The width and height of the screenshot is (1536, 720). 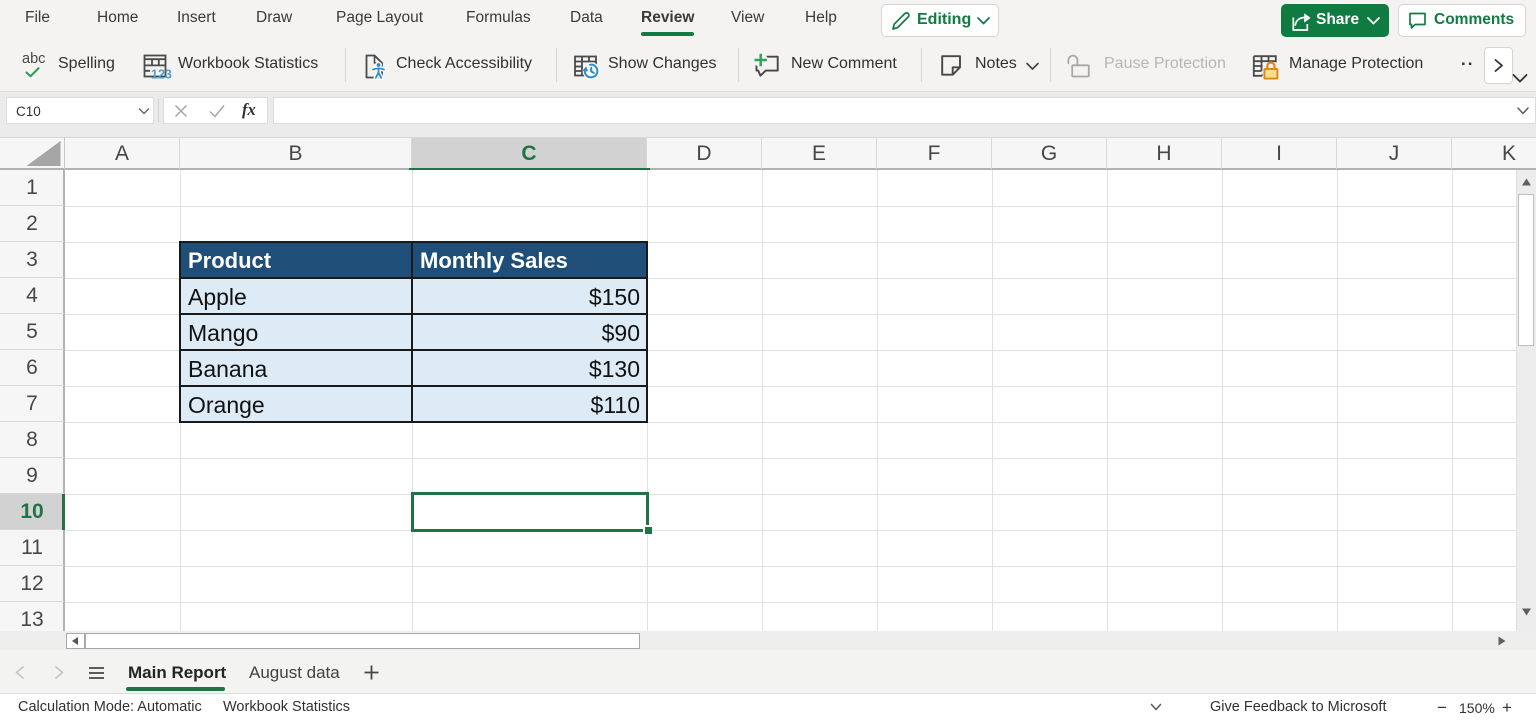 What do you see at coordinates (161, 75) in the screenshot?
I see `svg-text: 123` at bounding box center [161, 75].